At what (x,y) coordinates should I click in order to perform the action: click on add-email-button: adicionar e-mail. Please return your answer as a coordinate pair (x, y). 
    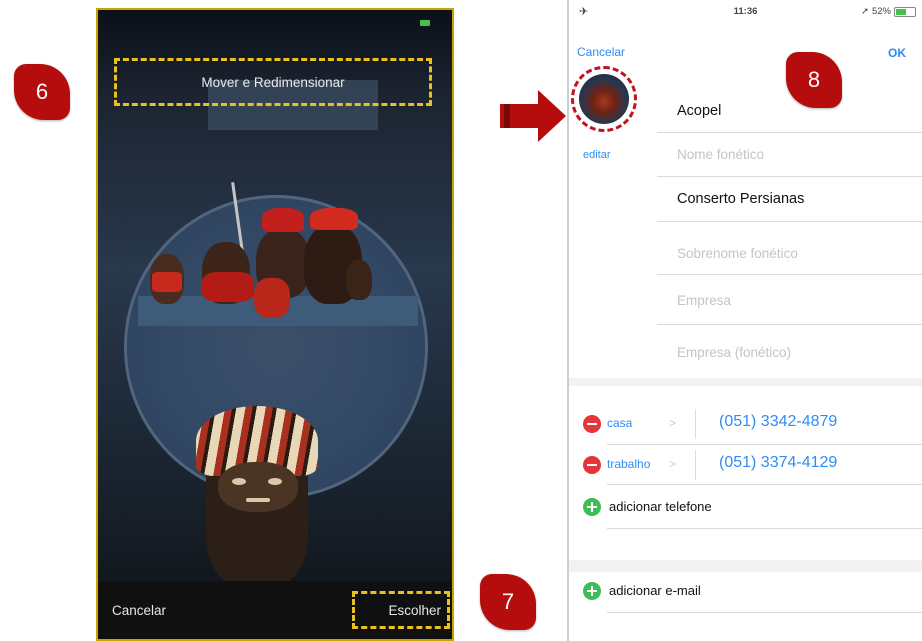
    Looking at the image, I should click on (655, 590).